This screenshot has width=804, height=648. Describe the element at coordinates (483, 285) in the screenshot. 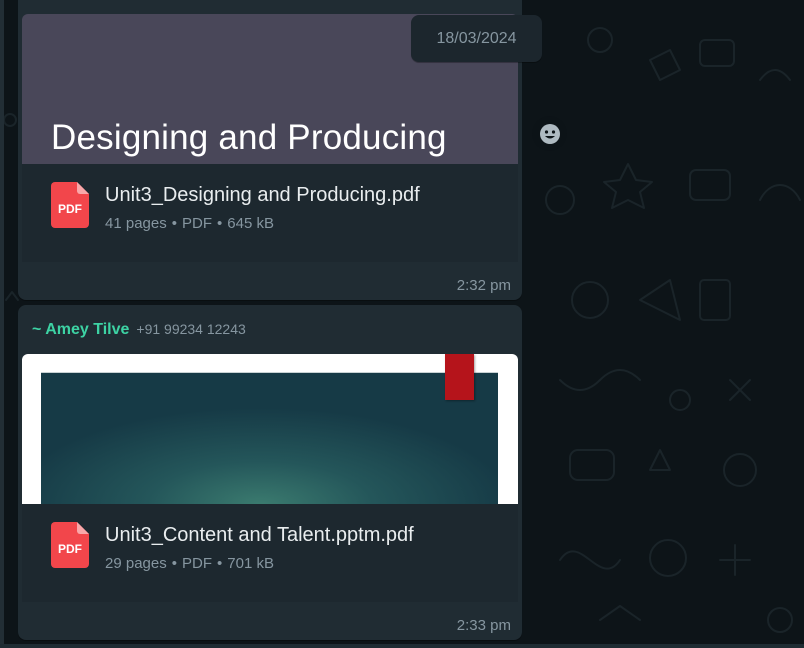

I see `message-time: 2:32 pm` at that location.